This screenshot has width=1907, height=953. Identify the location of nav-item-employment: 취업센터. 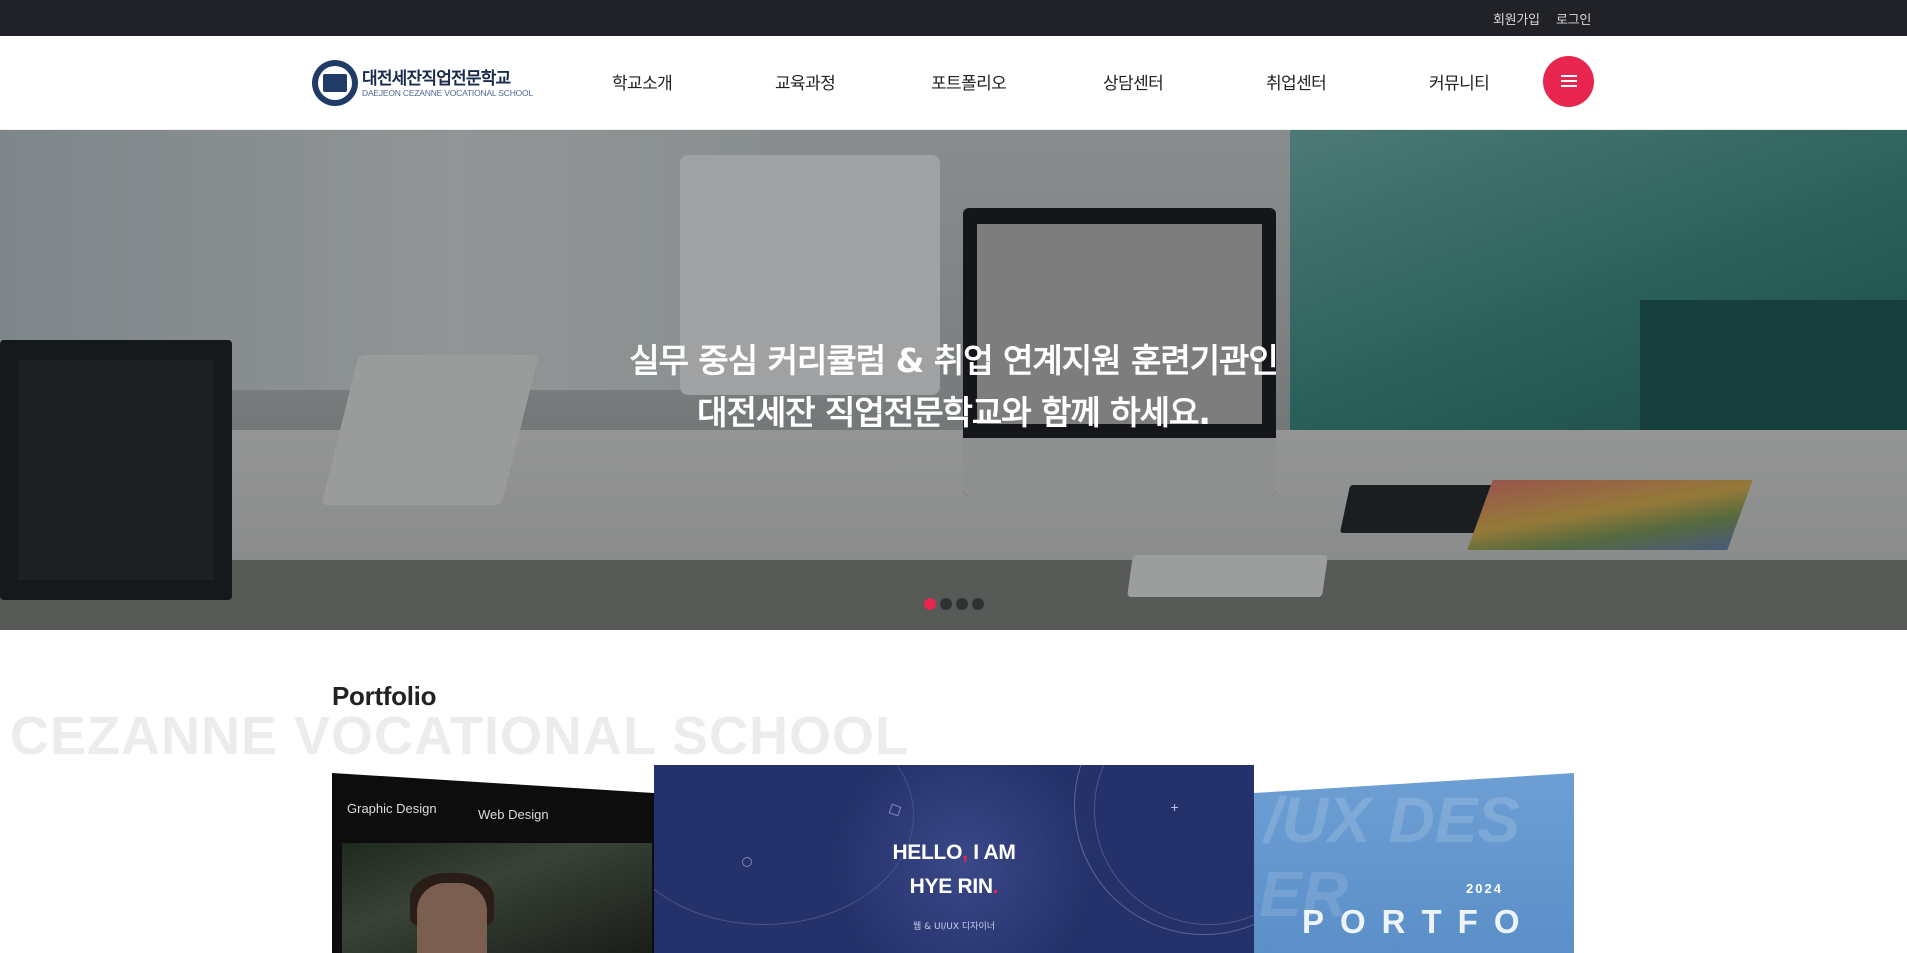
(1296, 81).